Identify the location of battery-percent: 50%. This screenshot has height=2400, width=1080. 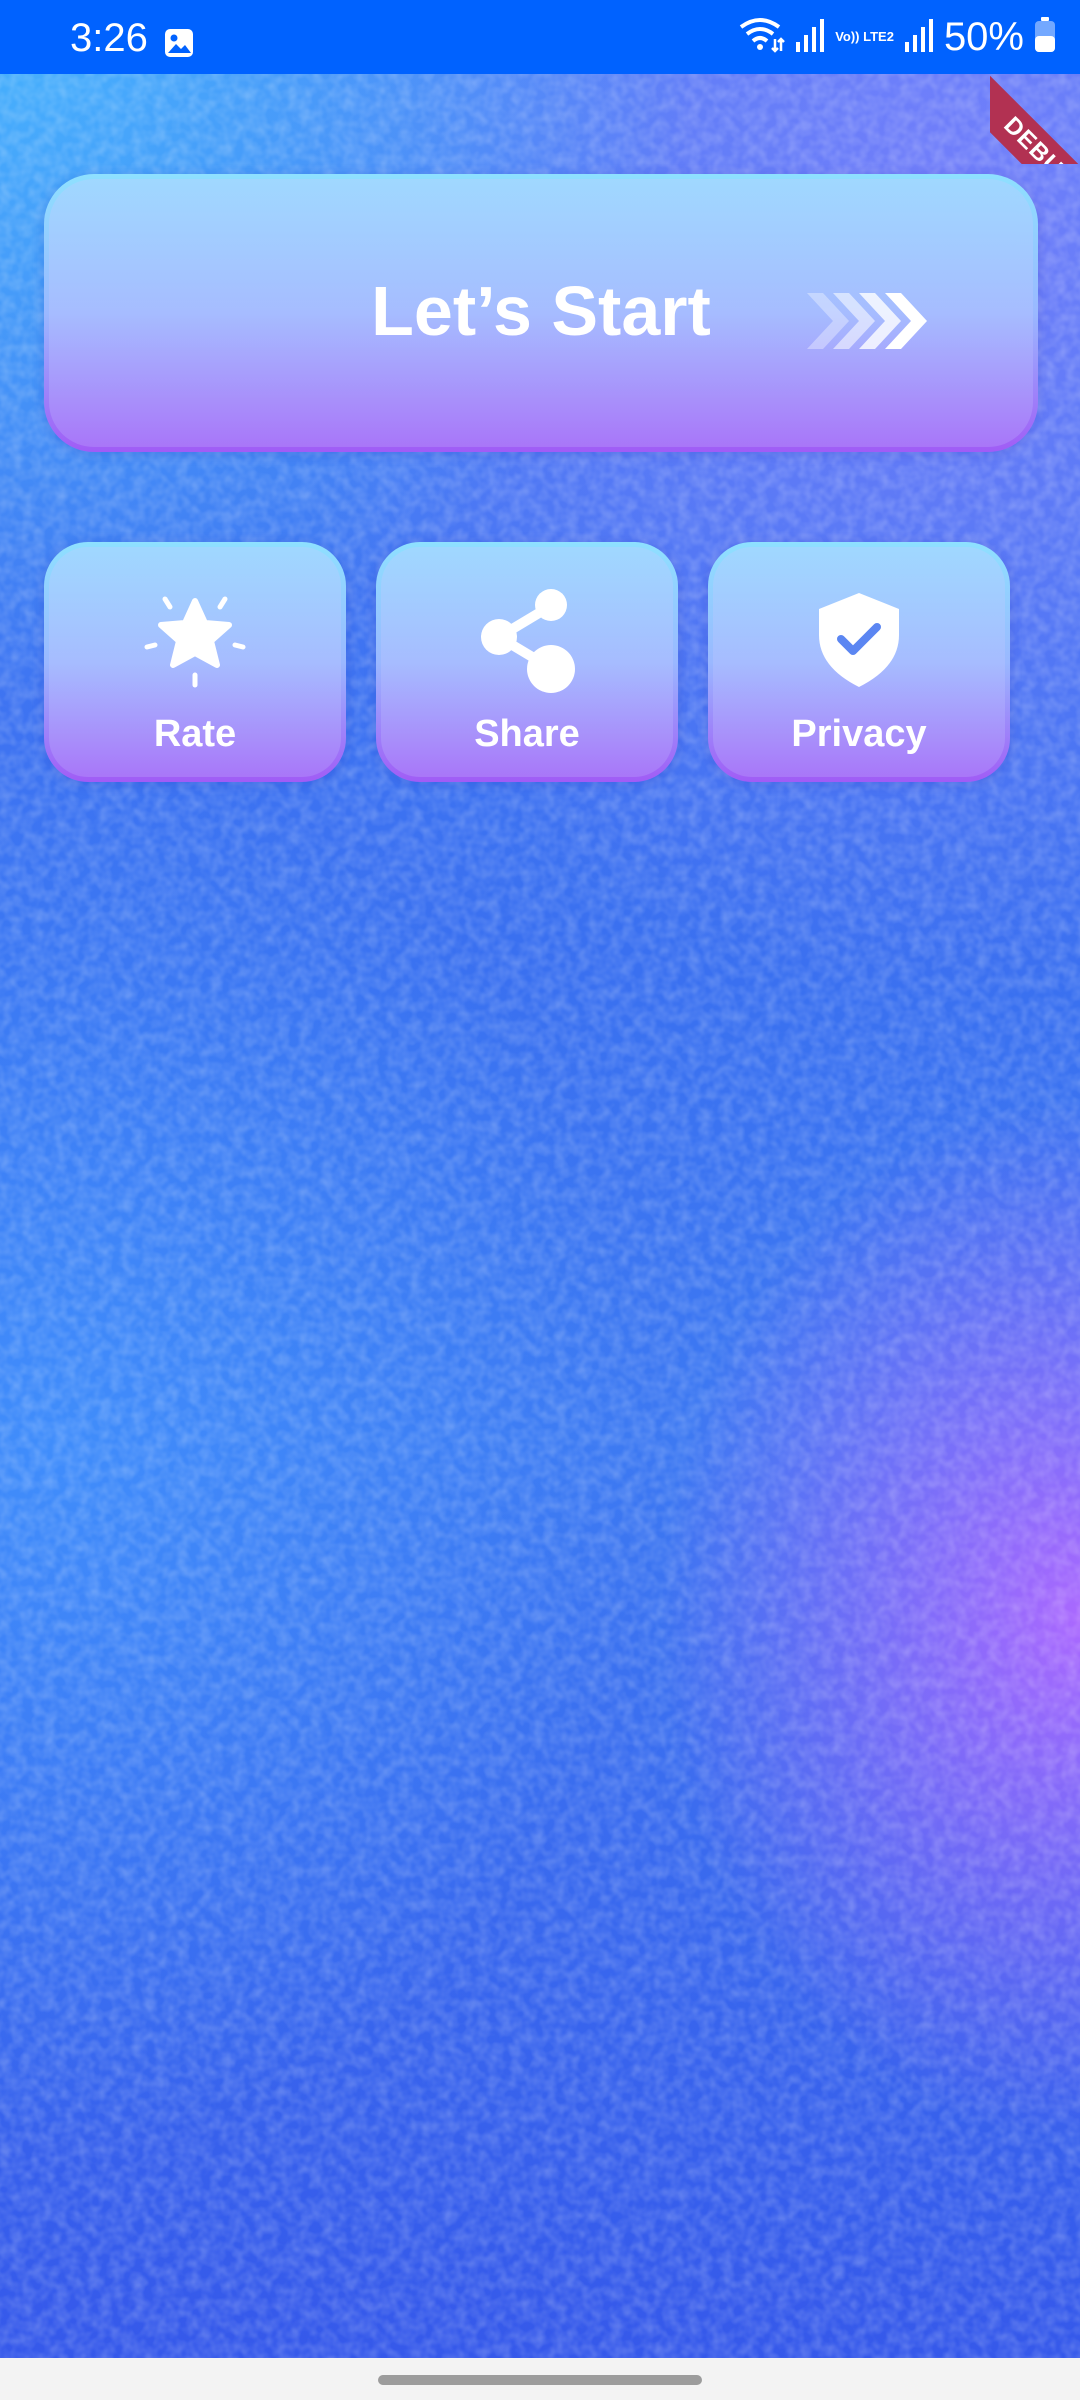
(983, 36).